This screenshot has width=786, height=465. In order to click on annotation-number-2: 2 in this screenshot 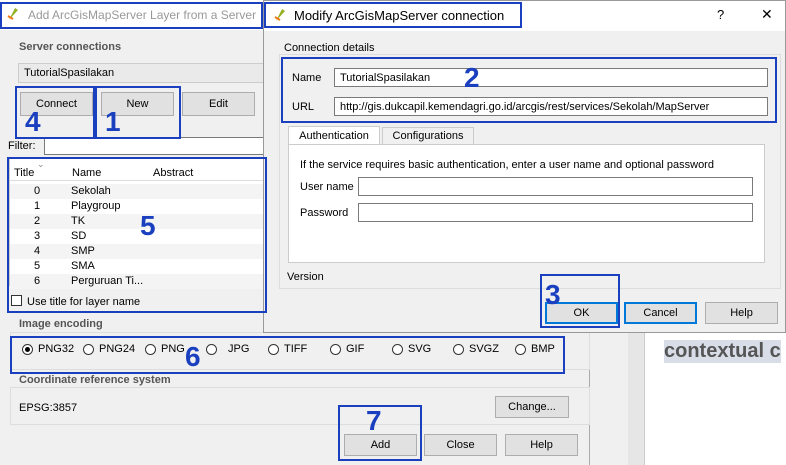, I will do `click(472, 77)`.